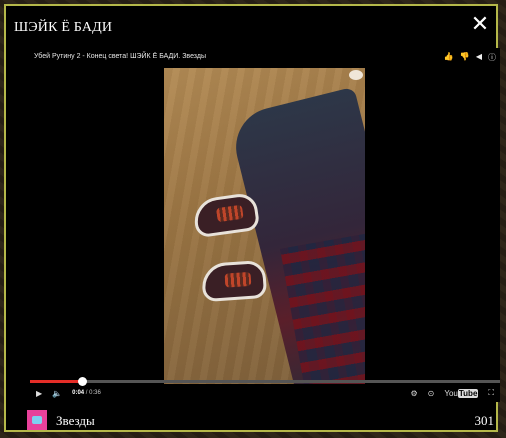 This screenshot has height=438, width=506. Describe the element at coordinates (414, 393) in the screenshot. I see `settings-icon: ⚙` at that location.